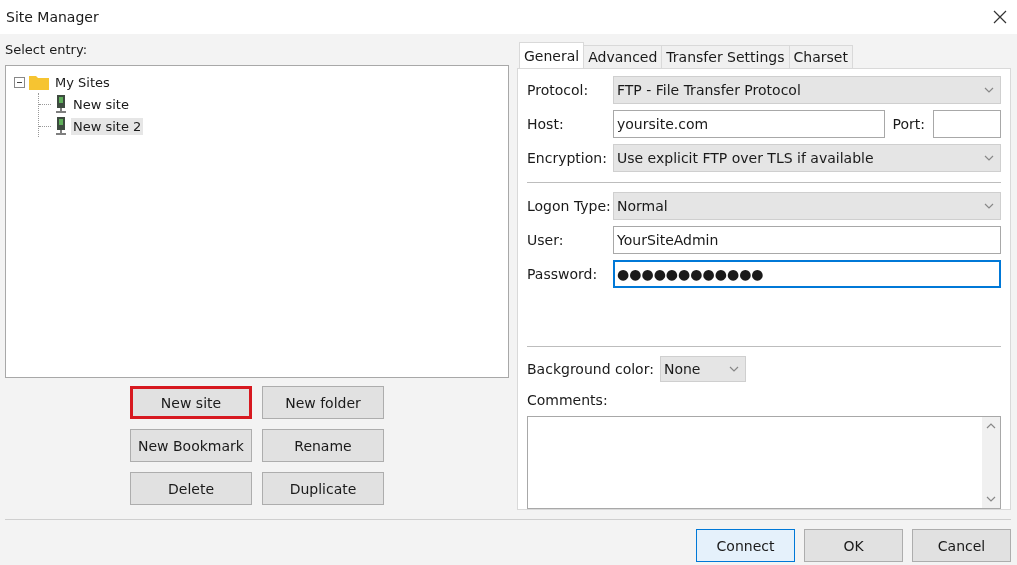  What do you see at coordinates (807, 90) in the screenshot?
I see `dropdown: FTP - File Transfer Protocol` at bounding box center [807, 90].